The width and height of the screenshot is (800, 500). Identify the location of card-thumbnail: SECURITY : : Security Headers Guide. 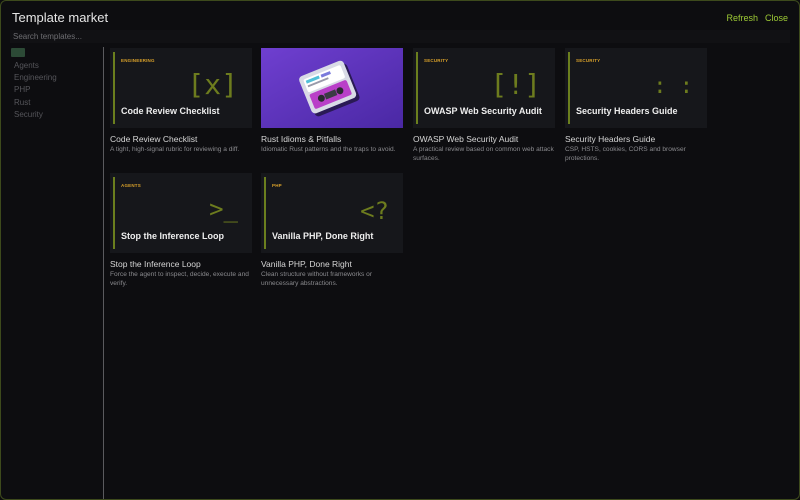
(636, 88).